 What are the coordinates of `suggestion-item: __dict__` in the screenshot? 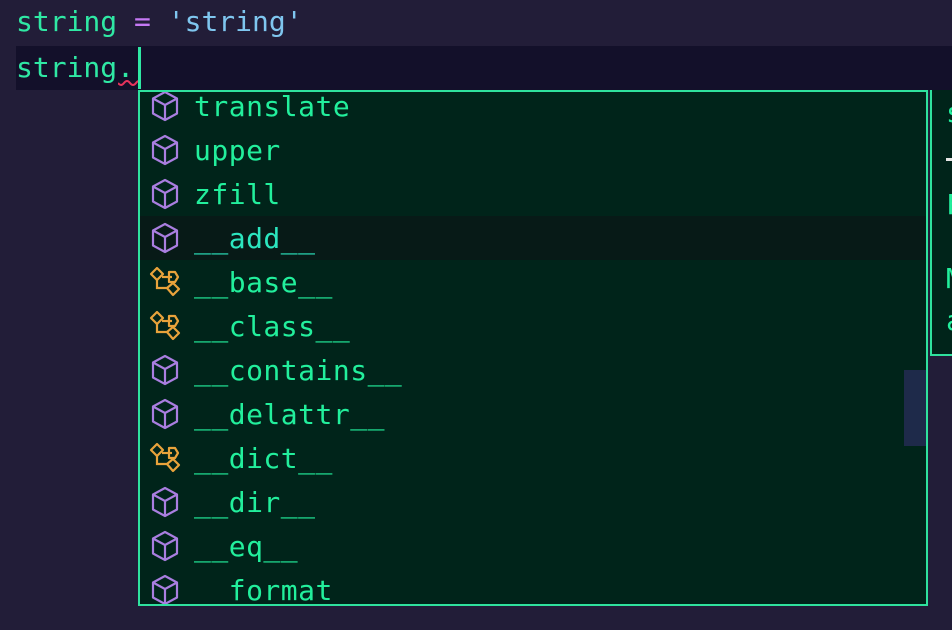 It's located at (533, 458).